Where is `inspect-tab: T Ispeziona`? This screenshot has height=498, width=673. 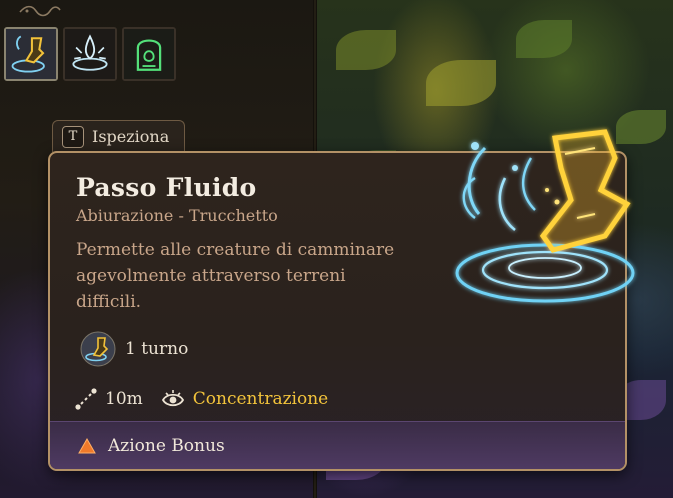 inspect-tab: T Ispeziona is located at coordinates (118, 136).